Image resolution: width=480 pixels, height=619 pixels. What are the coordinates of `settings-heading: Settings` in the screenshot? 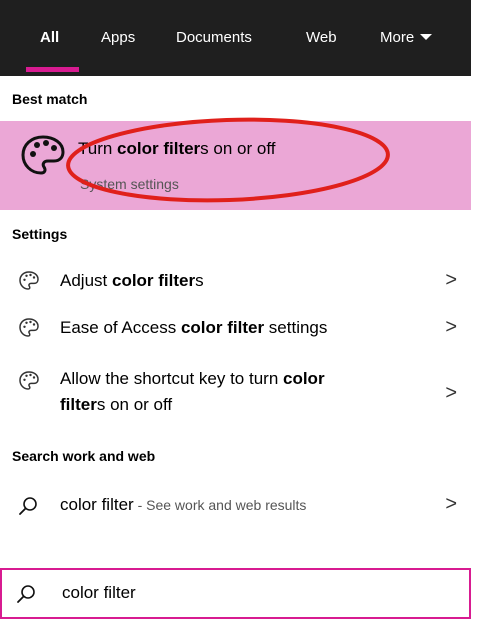 It's located at (40, 234).